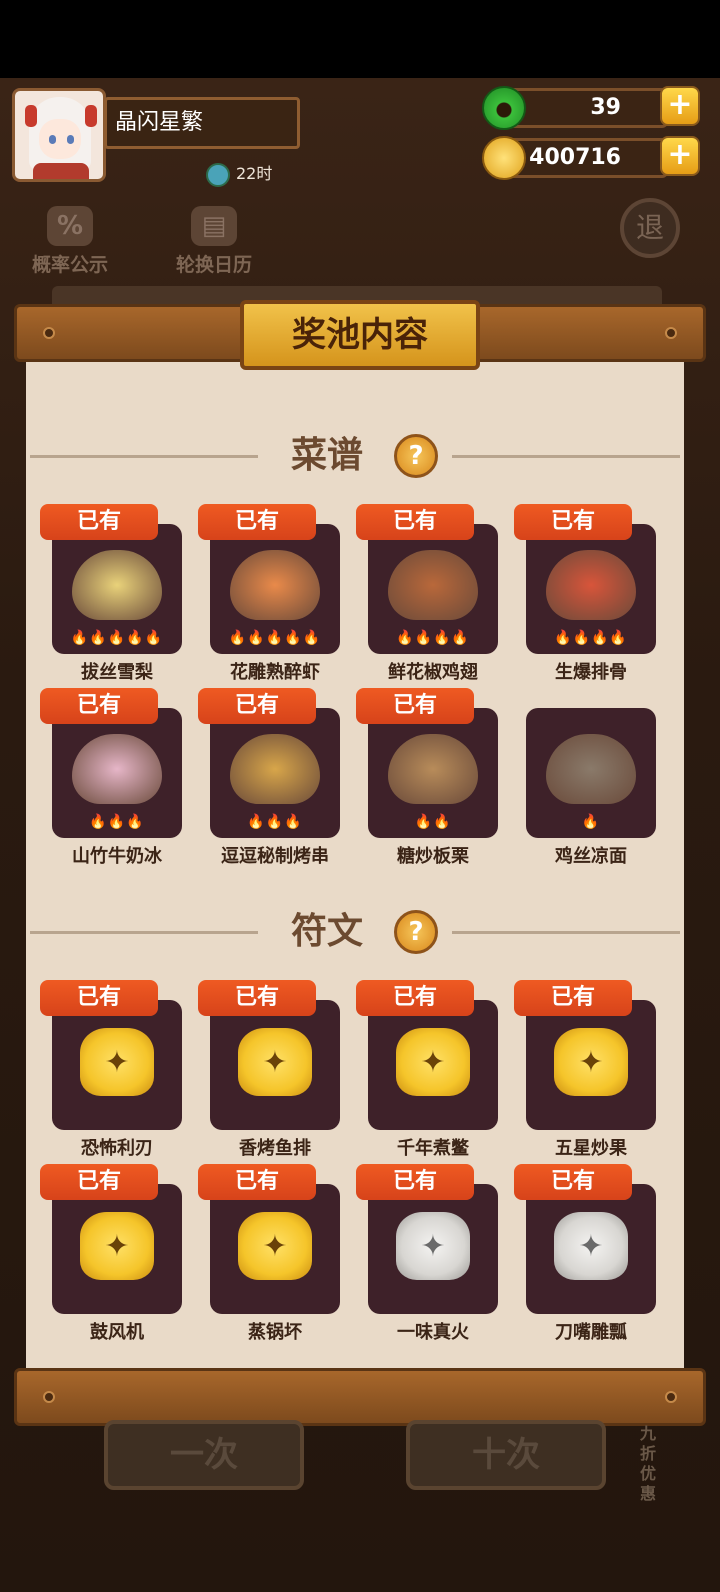 The width and height of the screenshot is (720, 1592). I want to click on recipe-name: 山竹牛奶冰, so click(117, 856).